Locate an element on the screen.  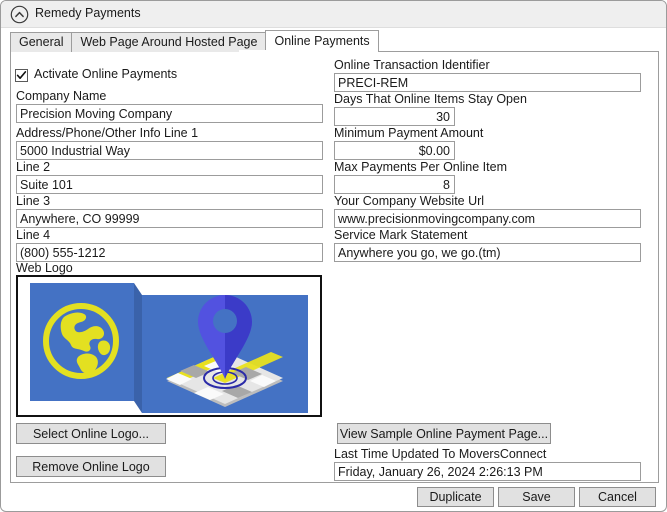
max-payments-per-online-item-label: Max Payments Per Online Item is located at coordinates (420, 167).